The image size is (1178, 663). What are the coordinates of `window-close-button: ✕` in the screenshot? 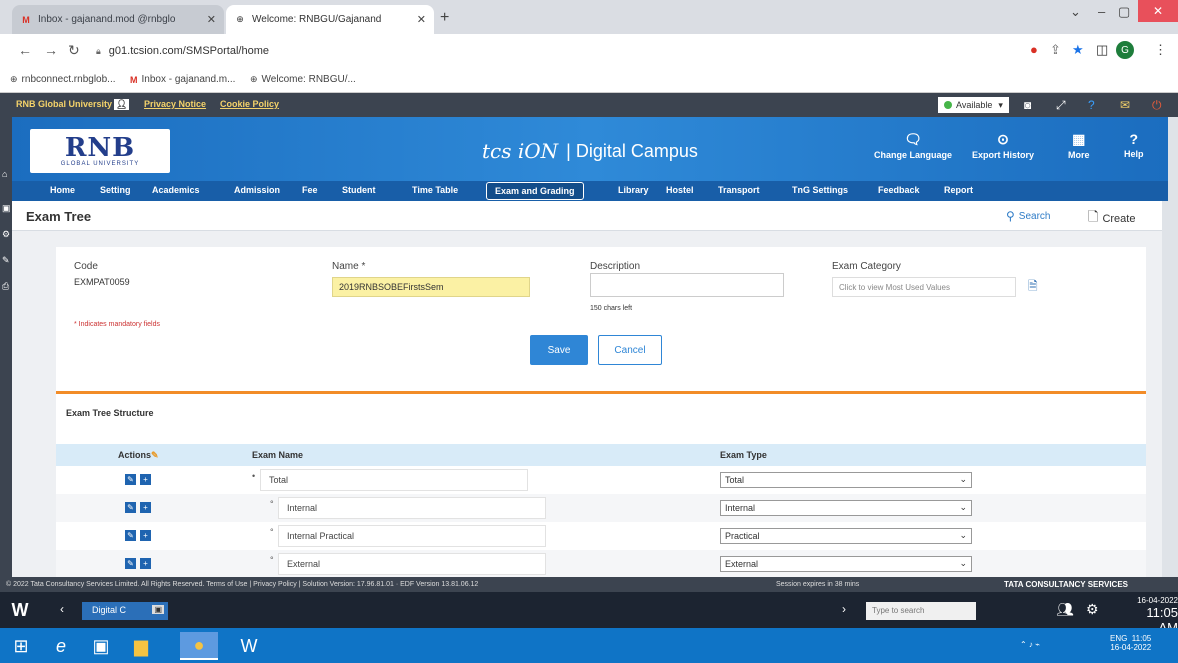 It's located at (1158, 11).